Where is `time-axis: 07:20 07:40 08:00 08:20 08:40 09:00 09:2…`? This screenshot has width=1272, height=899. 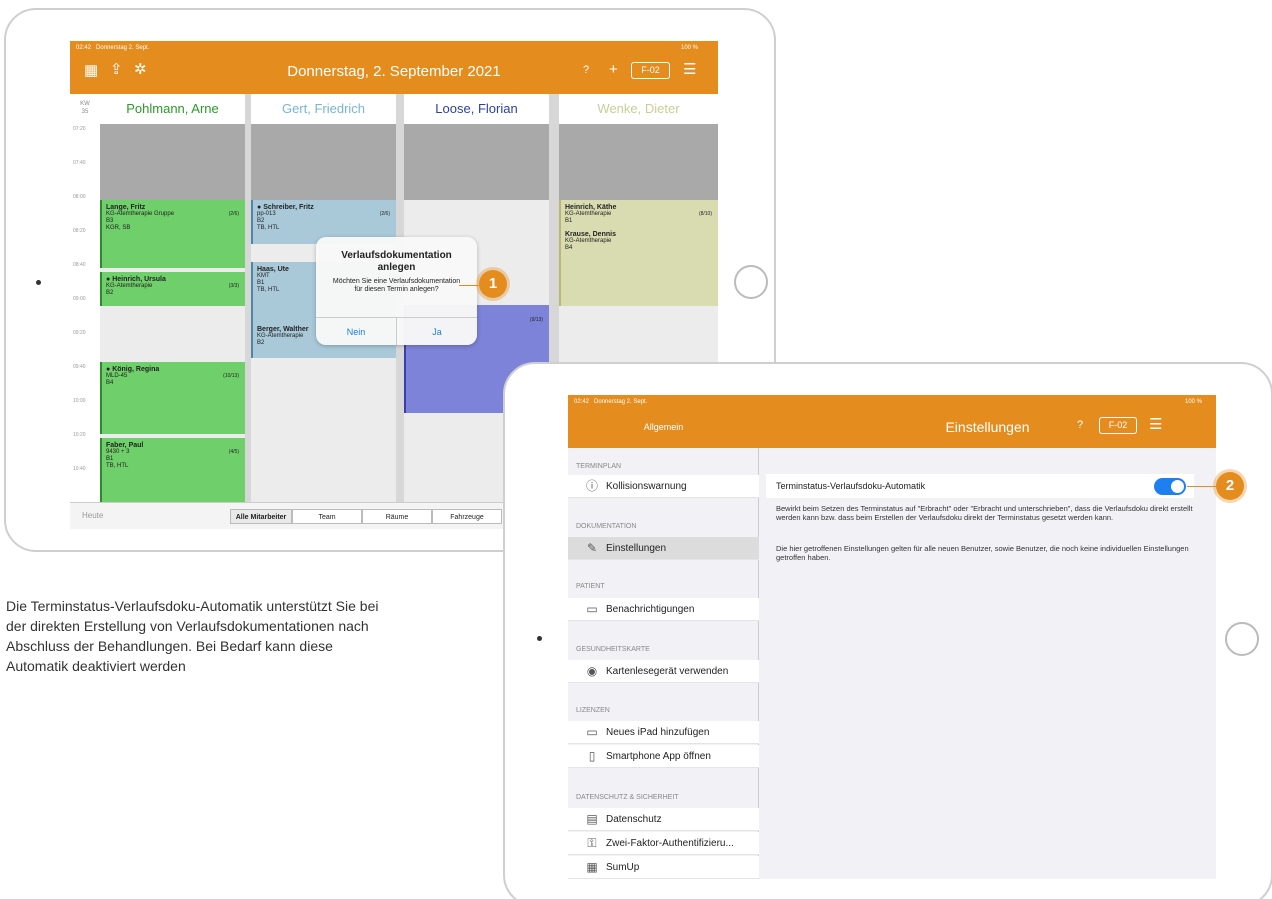
time-axis: 07:20 07:40 08:00 08:20 08:40 09:00 09:2… is located at coordinates (85, 313).